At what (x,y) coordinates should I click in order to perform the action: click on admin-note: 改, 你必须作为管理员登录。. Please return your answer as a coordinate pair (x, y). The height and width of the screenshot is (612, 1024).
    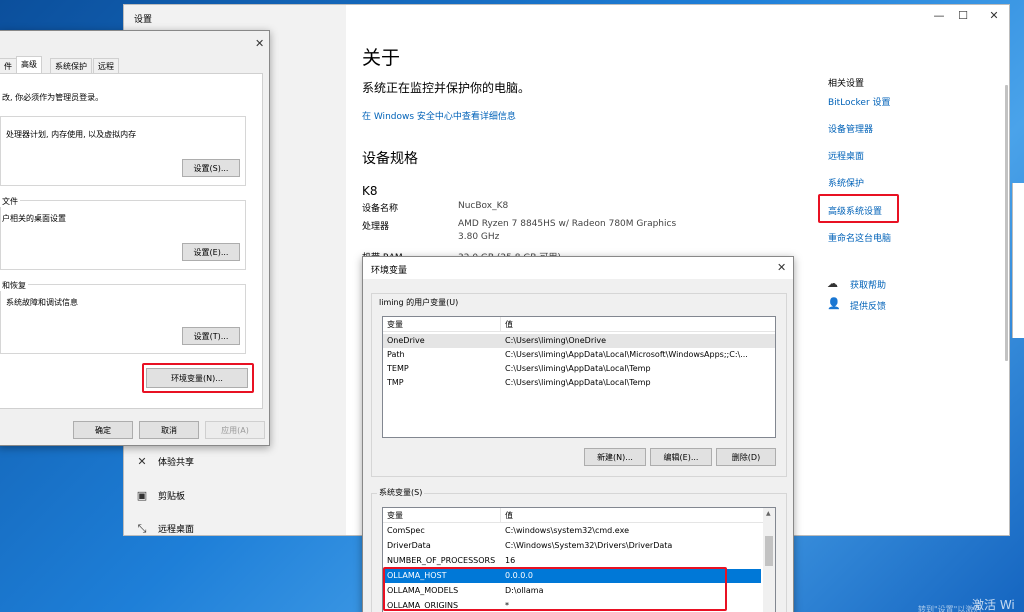
    Looking at the image, I should click on (53, 97).